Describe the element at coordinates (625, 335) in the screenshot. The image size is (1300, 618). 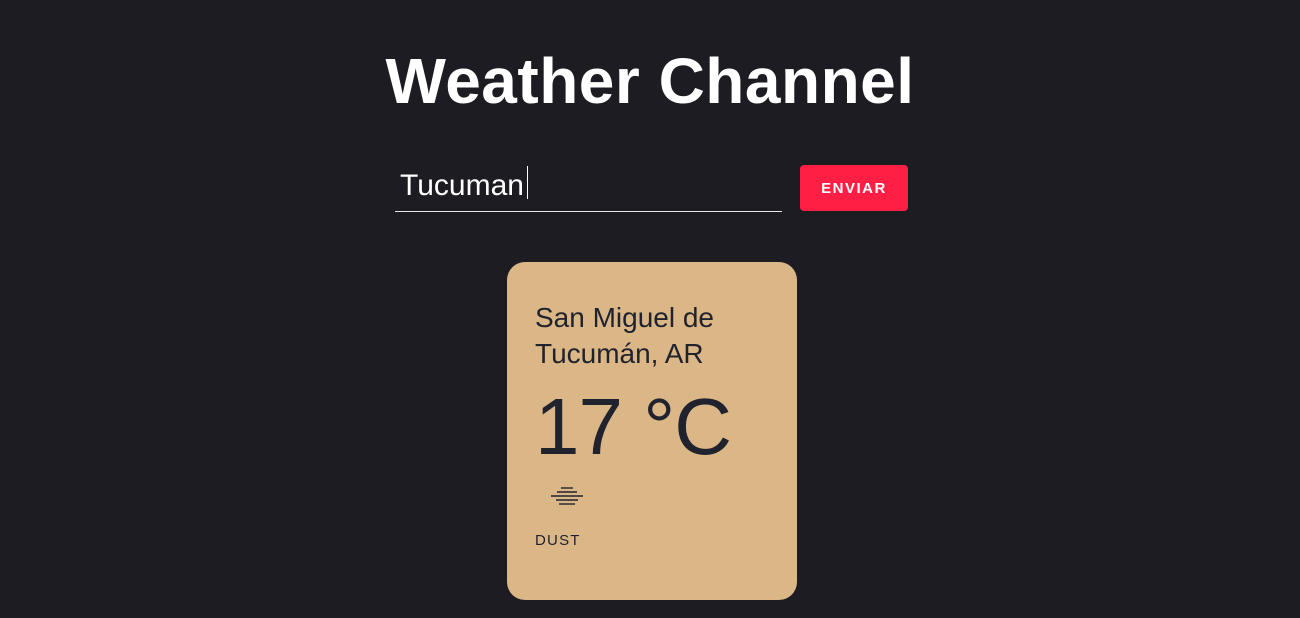
I see `city-name: San Miguel de Tucumán, AR` at that location.